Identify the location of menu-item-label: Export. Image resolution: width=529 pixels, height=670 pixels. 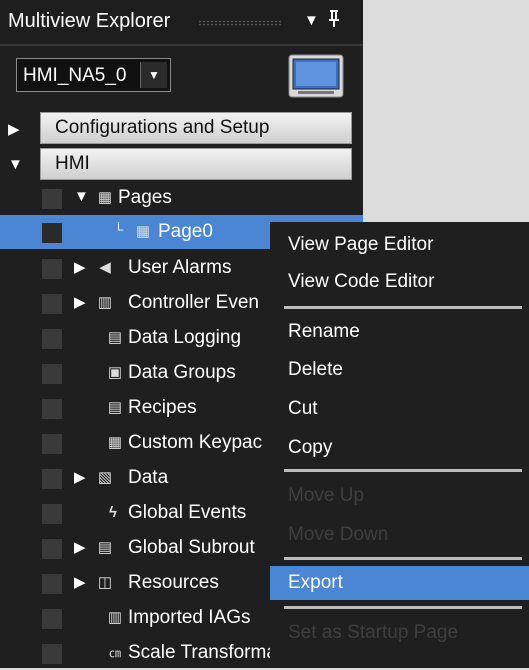
(315, 582).